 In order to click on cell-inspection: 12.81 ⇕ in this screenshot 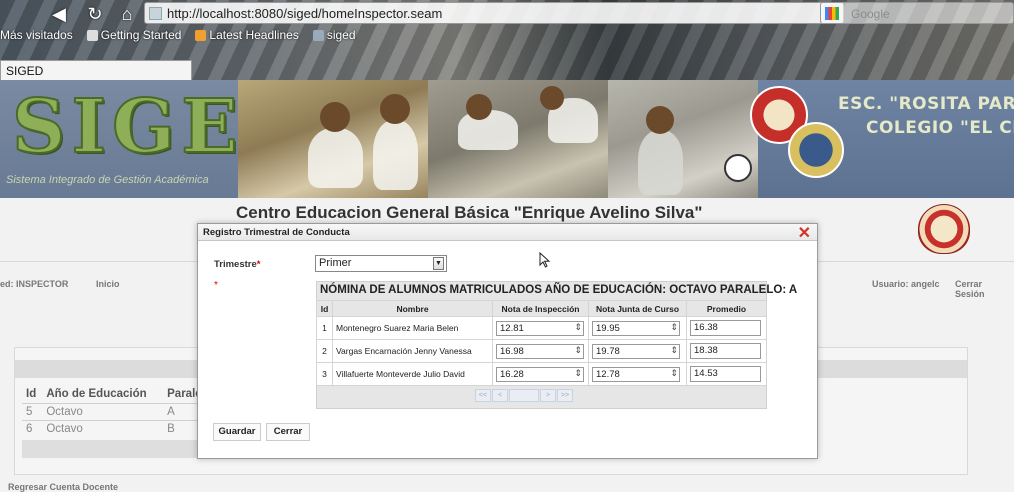, I will do `click(540, 328)`.